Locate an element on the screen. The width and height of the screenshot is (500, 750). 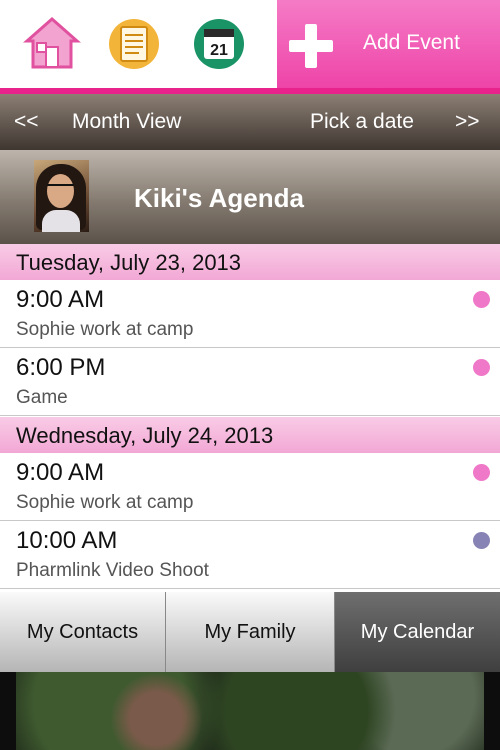
calendar-icon: 21 is located at coordinates (219, 44).